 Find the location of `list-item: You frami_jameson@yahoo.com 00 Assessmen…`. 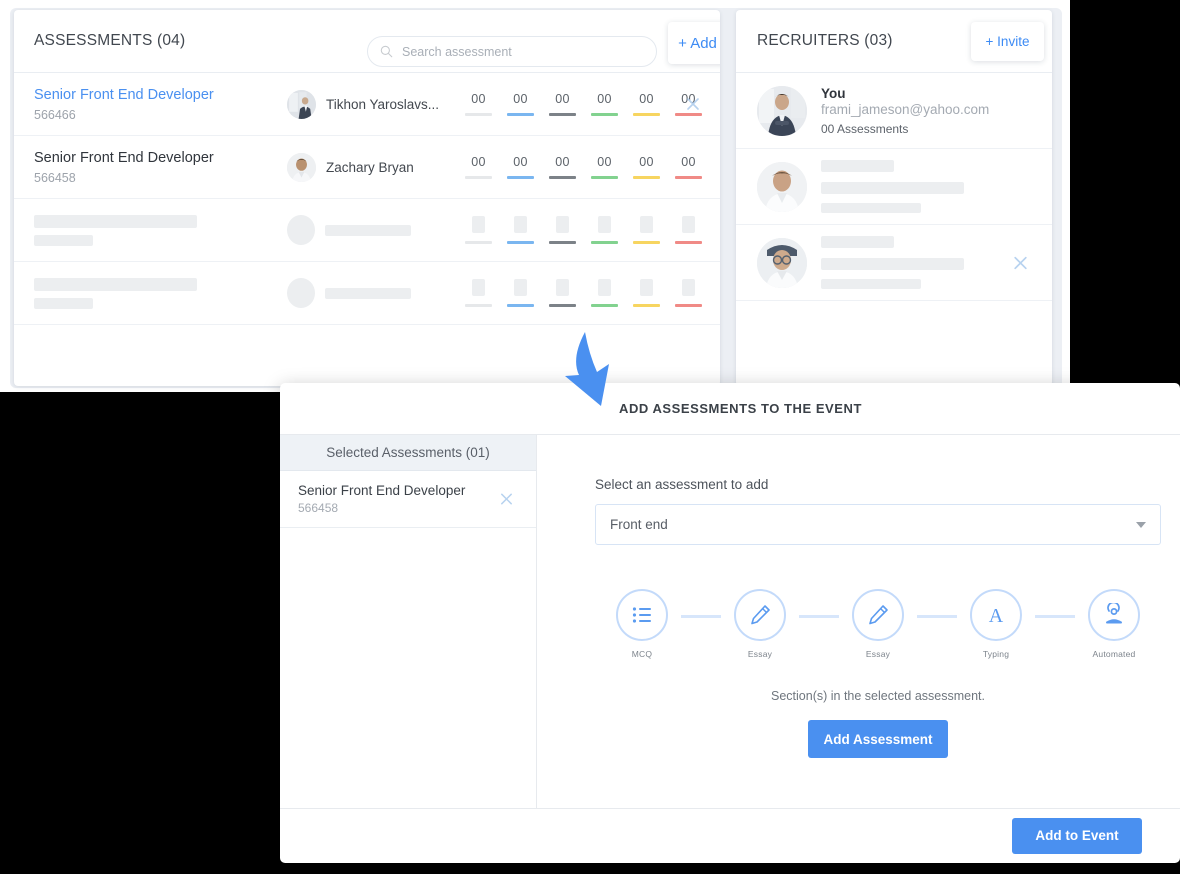

list-item: You frami_jameson@yahoo.com 00 Assessmen… is located at coordinates (894, 111).